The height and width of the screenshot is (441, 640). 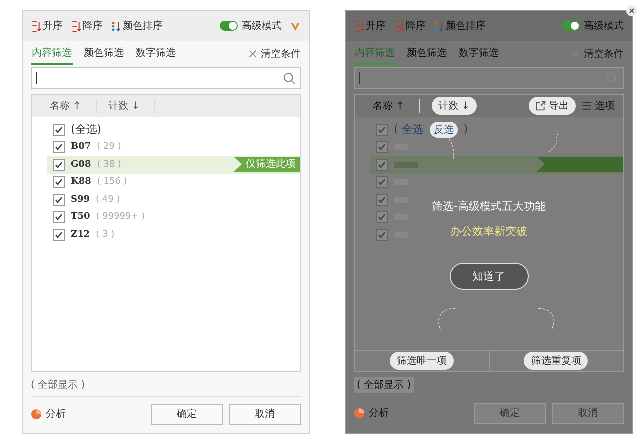 I want to click on column-header: 计数 ↓, so click(x=132, y=106).